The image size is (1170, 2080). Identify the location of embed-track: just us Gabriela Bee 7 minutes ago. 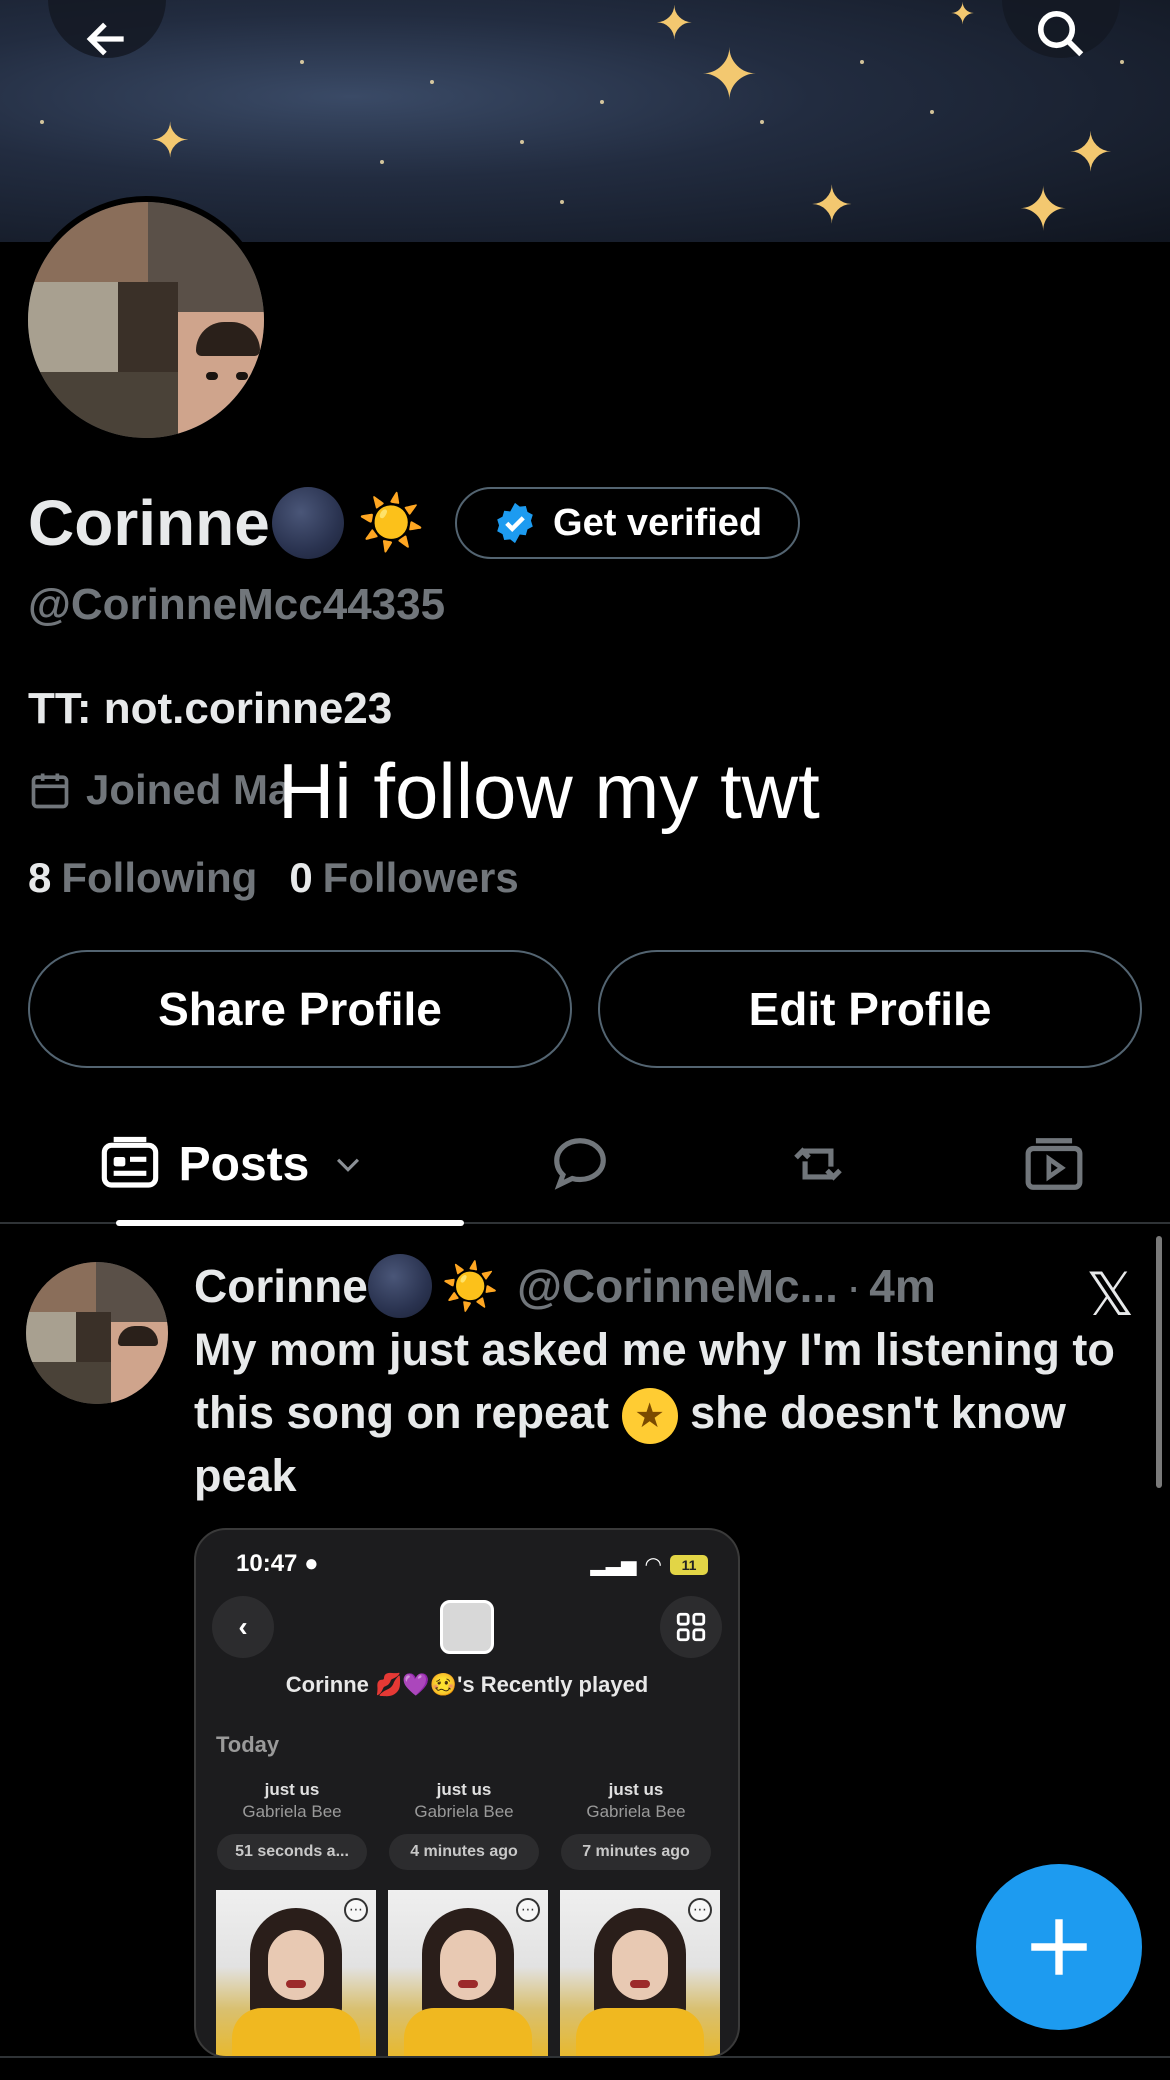
(636, 1825).